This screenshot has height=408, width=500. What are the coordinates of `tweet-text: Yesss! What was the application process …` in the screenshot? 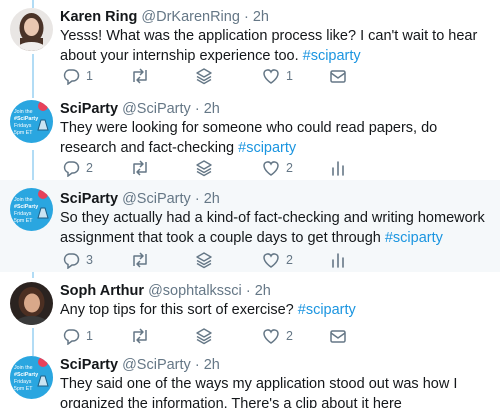 It's located at (275, 46).